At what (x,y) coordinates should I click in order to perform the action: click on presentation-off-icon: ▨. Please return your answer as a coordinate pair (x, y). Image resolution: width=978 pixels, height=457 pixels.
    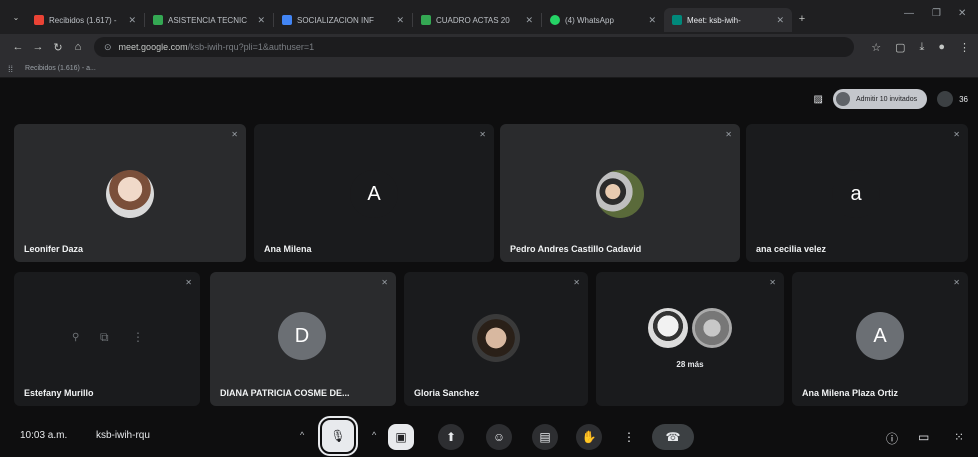
    Looking at the image, I should click on (818, 99).